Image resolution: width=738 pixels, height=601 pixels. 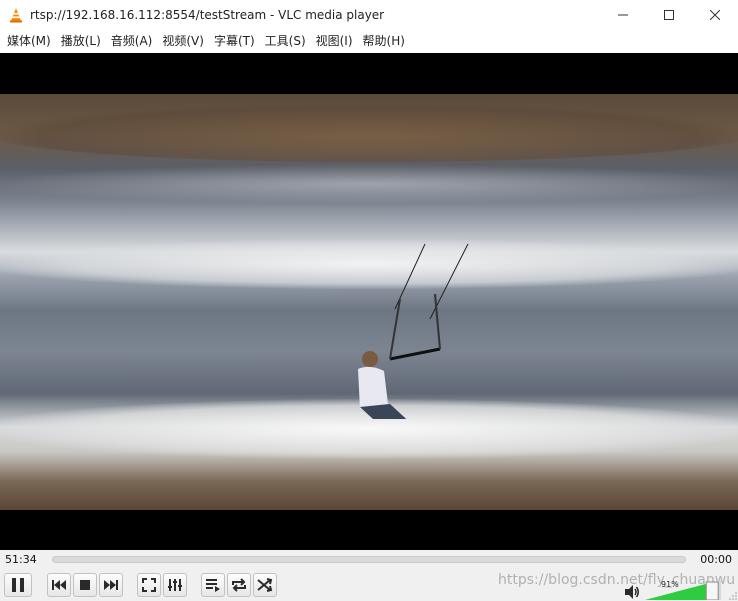 I want to click on shuffle-icon, so click(x=265, y=585).